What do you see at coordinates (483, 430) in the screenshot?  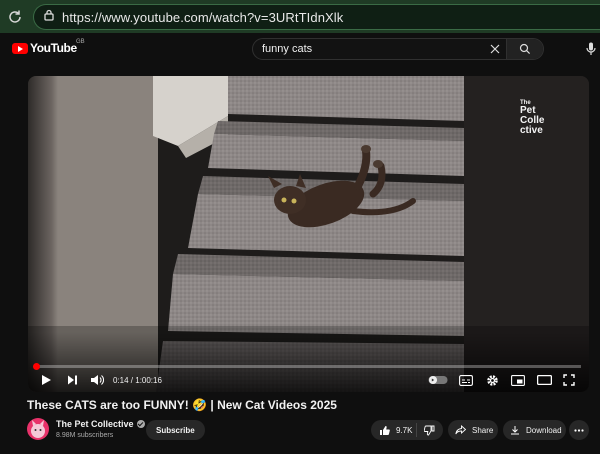 I see `share-label: Share` at bounding box center [483, 430].